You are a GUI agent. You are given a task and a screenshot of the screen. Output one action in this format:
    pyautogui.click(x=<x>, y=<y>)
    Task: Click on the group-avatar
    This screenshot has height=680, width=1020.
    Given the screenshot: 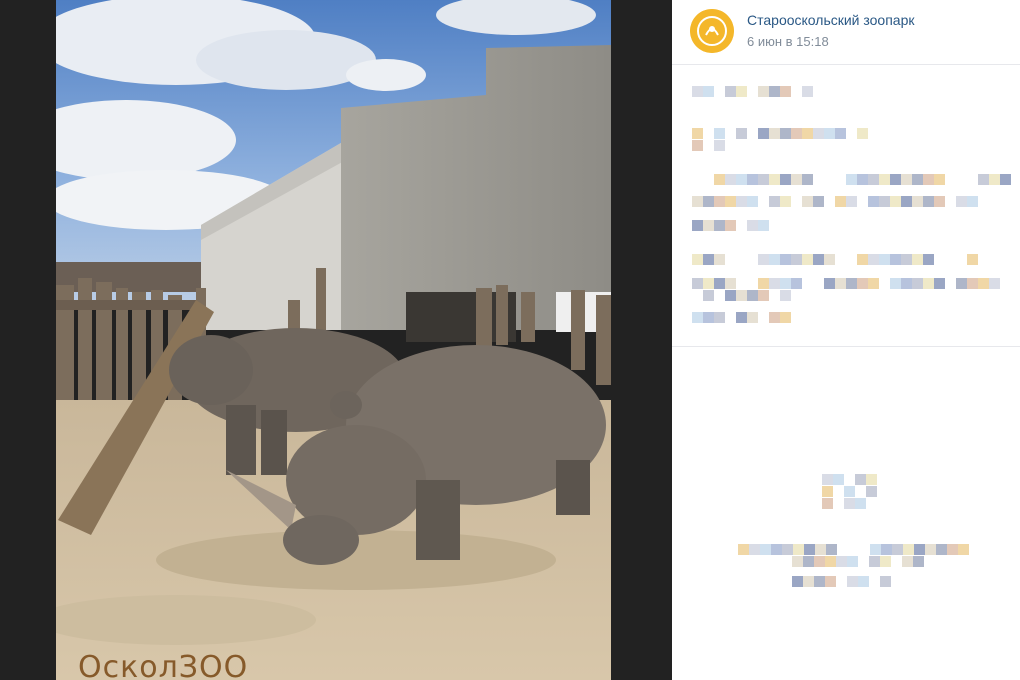 What is the action you would take?
    pyautogui.click(x=712, y=31)
    